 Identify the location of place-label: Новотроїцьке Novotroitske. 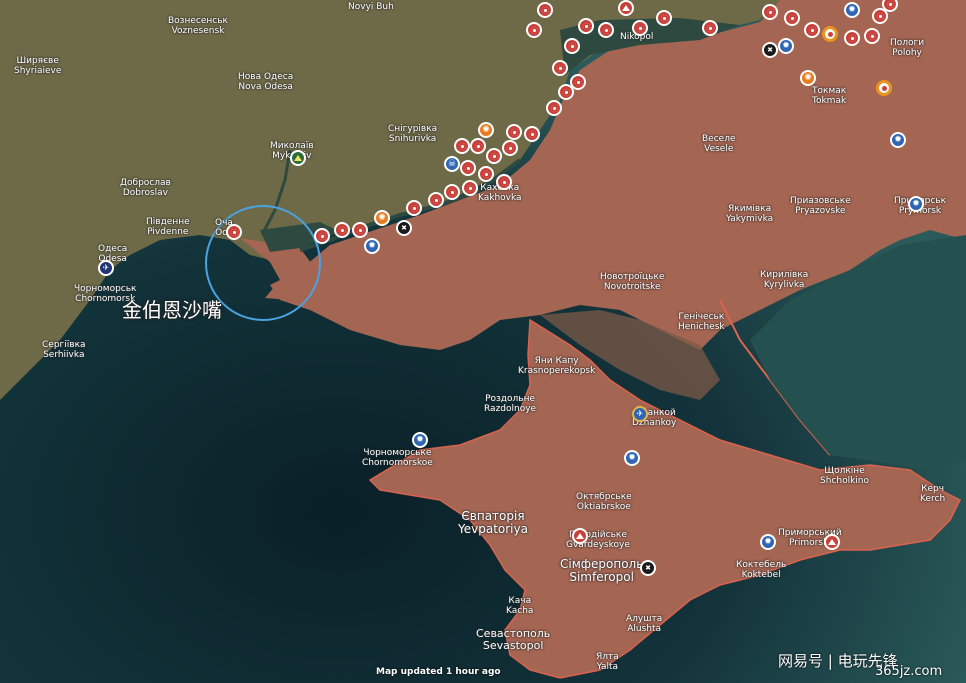
(632, 282).